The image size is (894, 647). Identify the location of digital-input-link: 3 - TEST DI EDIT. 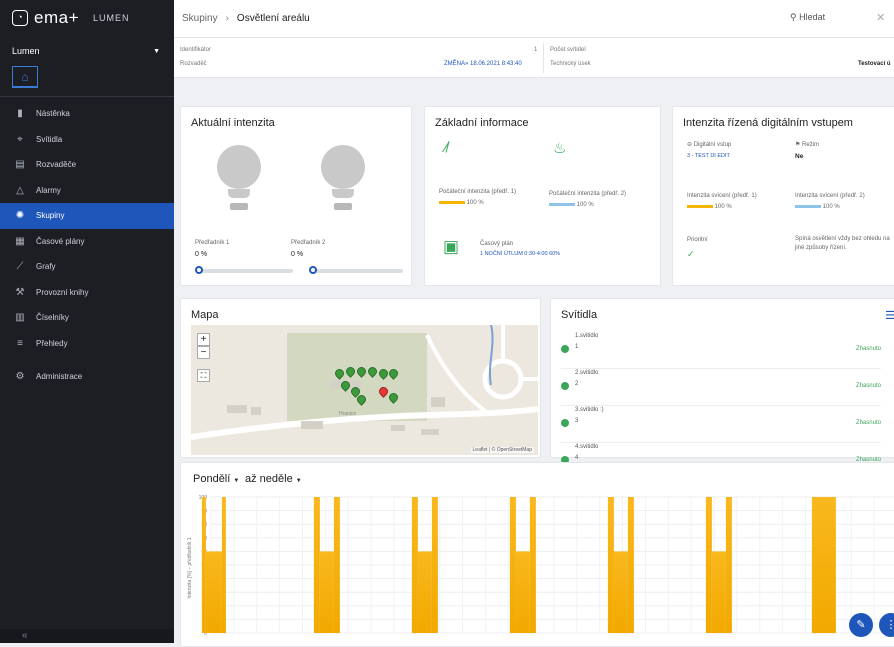
(708, 156).